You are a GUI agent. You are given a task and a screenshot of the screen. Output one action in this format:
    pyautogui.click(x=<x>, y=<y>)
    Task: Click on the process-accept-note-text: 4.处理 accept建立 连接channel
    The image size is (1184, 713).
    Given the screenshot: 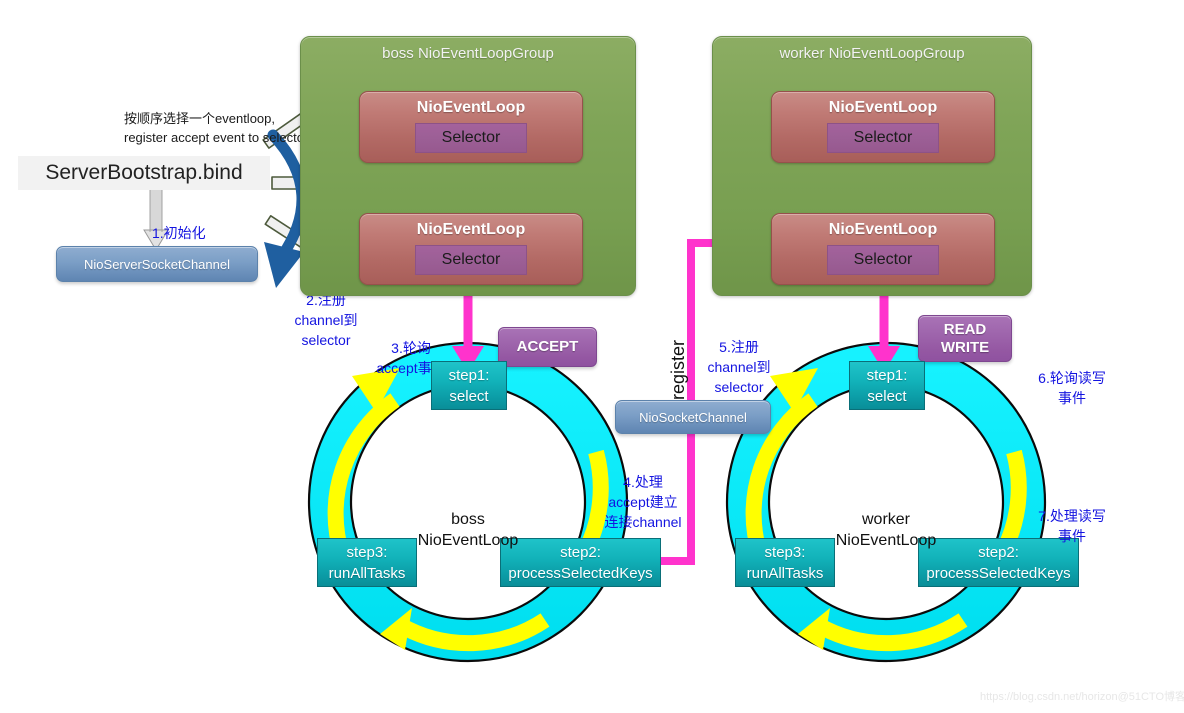 What is the action you would take?
    pyautogui.click(x=643, y=502)
    